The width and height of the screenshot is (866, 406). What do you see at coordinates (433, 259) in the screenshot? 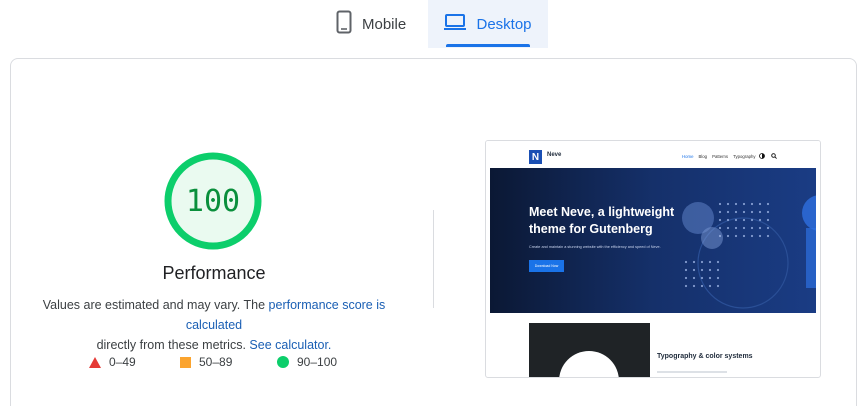
I see `divider` at bounding box center [433, 259].